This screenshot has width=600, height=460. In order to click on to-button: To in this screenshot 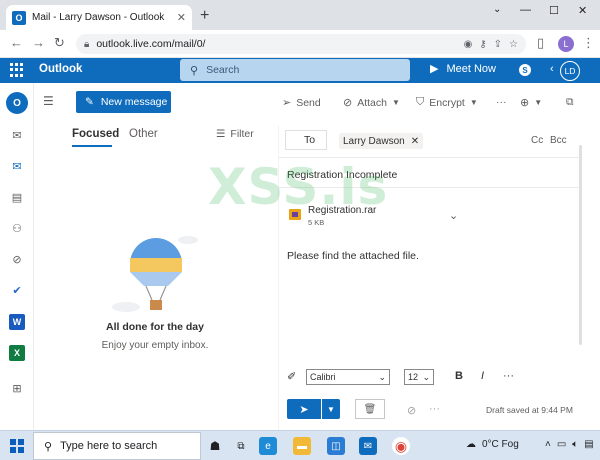, I will do `click(306, 140)`.